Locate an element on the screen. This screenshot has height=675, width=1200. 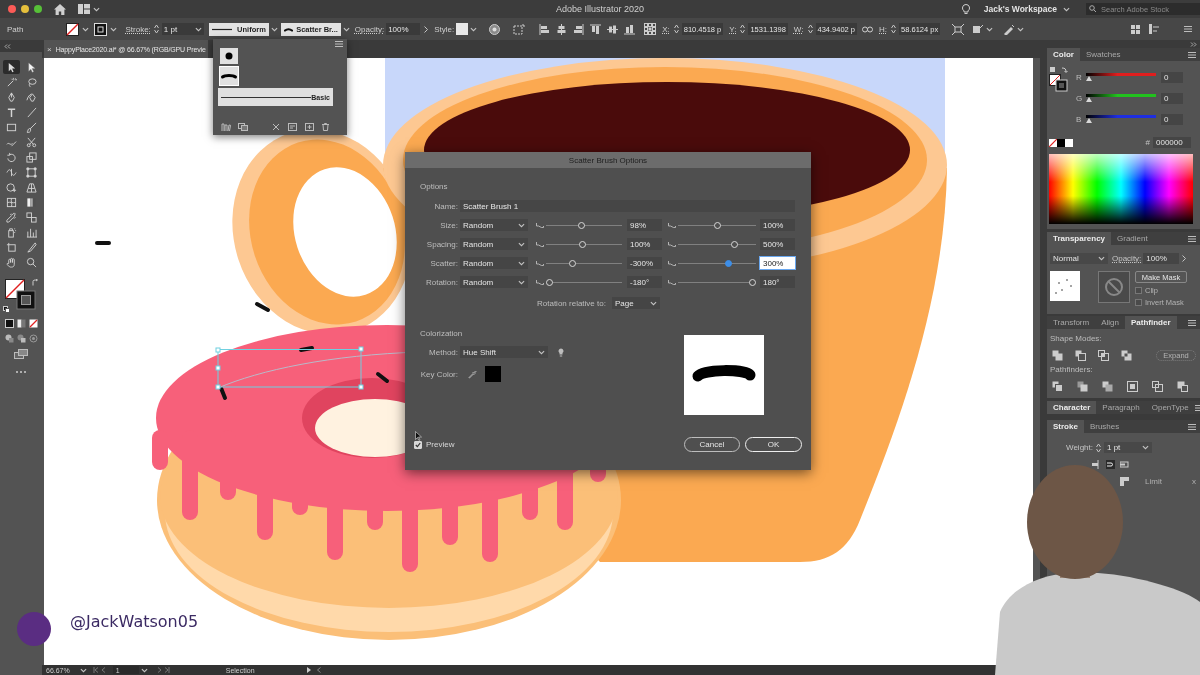
align-bottom-icon is located at coordinates (630, 29).